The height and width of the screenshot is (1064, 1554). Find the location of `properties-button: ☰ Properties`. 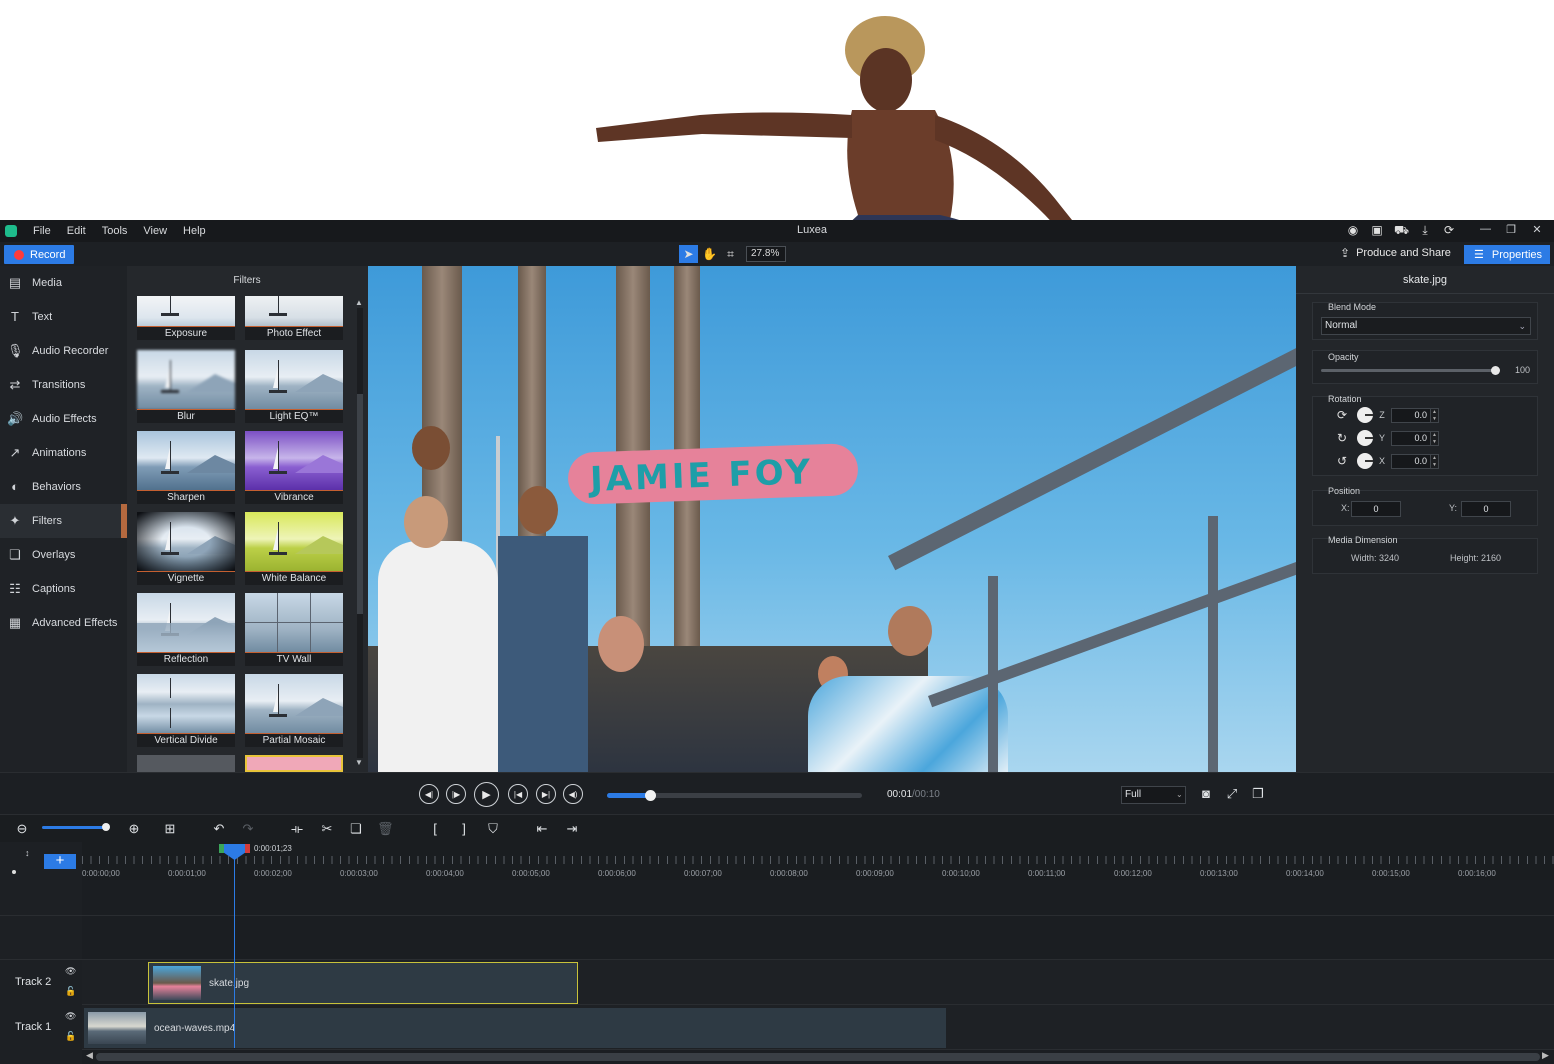

properties-button: ☰ Properties is located at coordinates (1507, 254).